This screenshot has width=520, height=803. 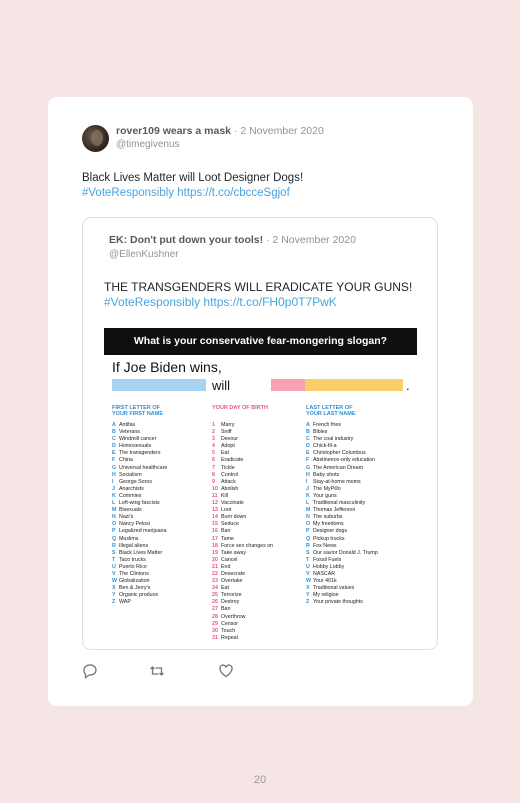 I want to click on col2-item: 9 Attack, so click(x=242, y=482).